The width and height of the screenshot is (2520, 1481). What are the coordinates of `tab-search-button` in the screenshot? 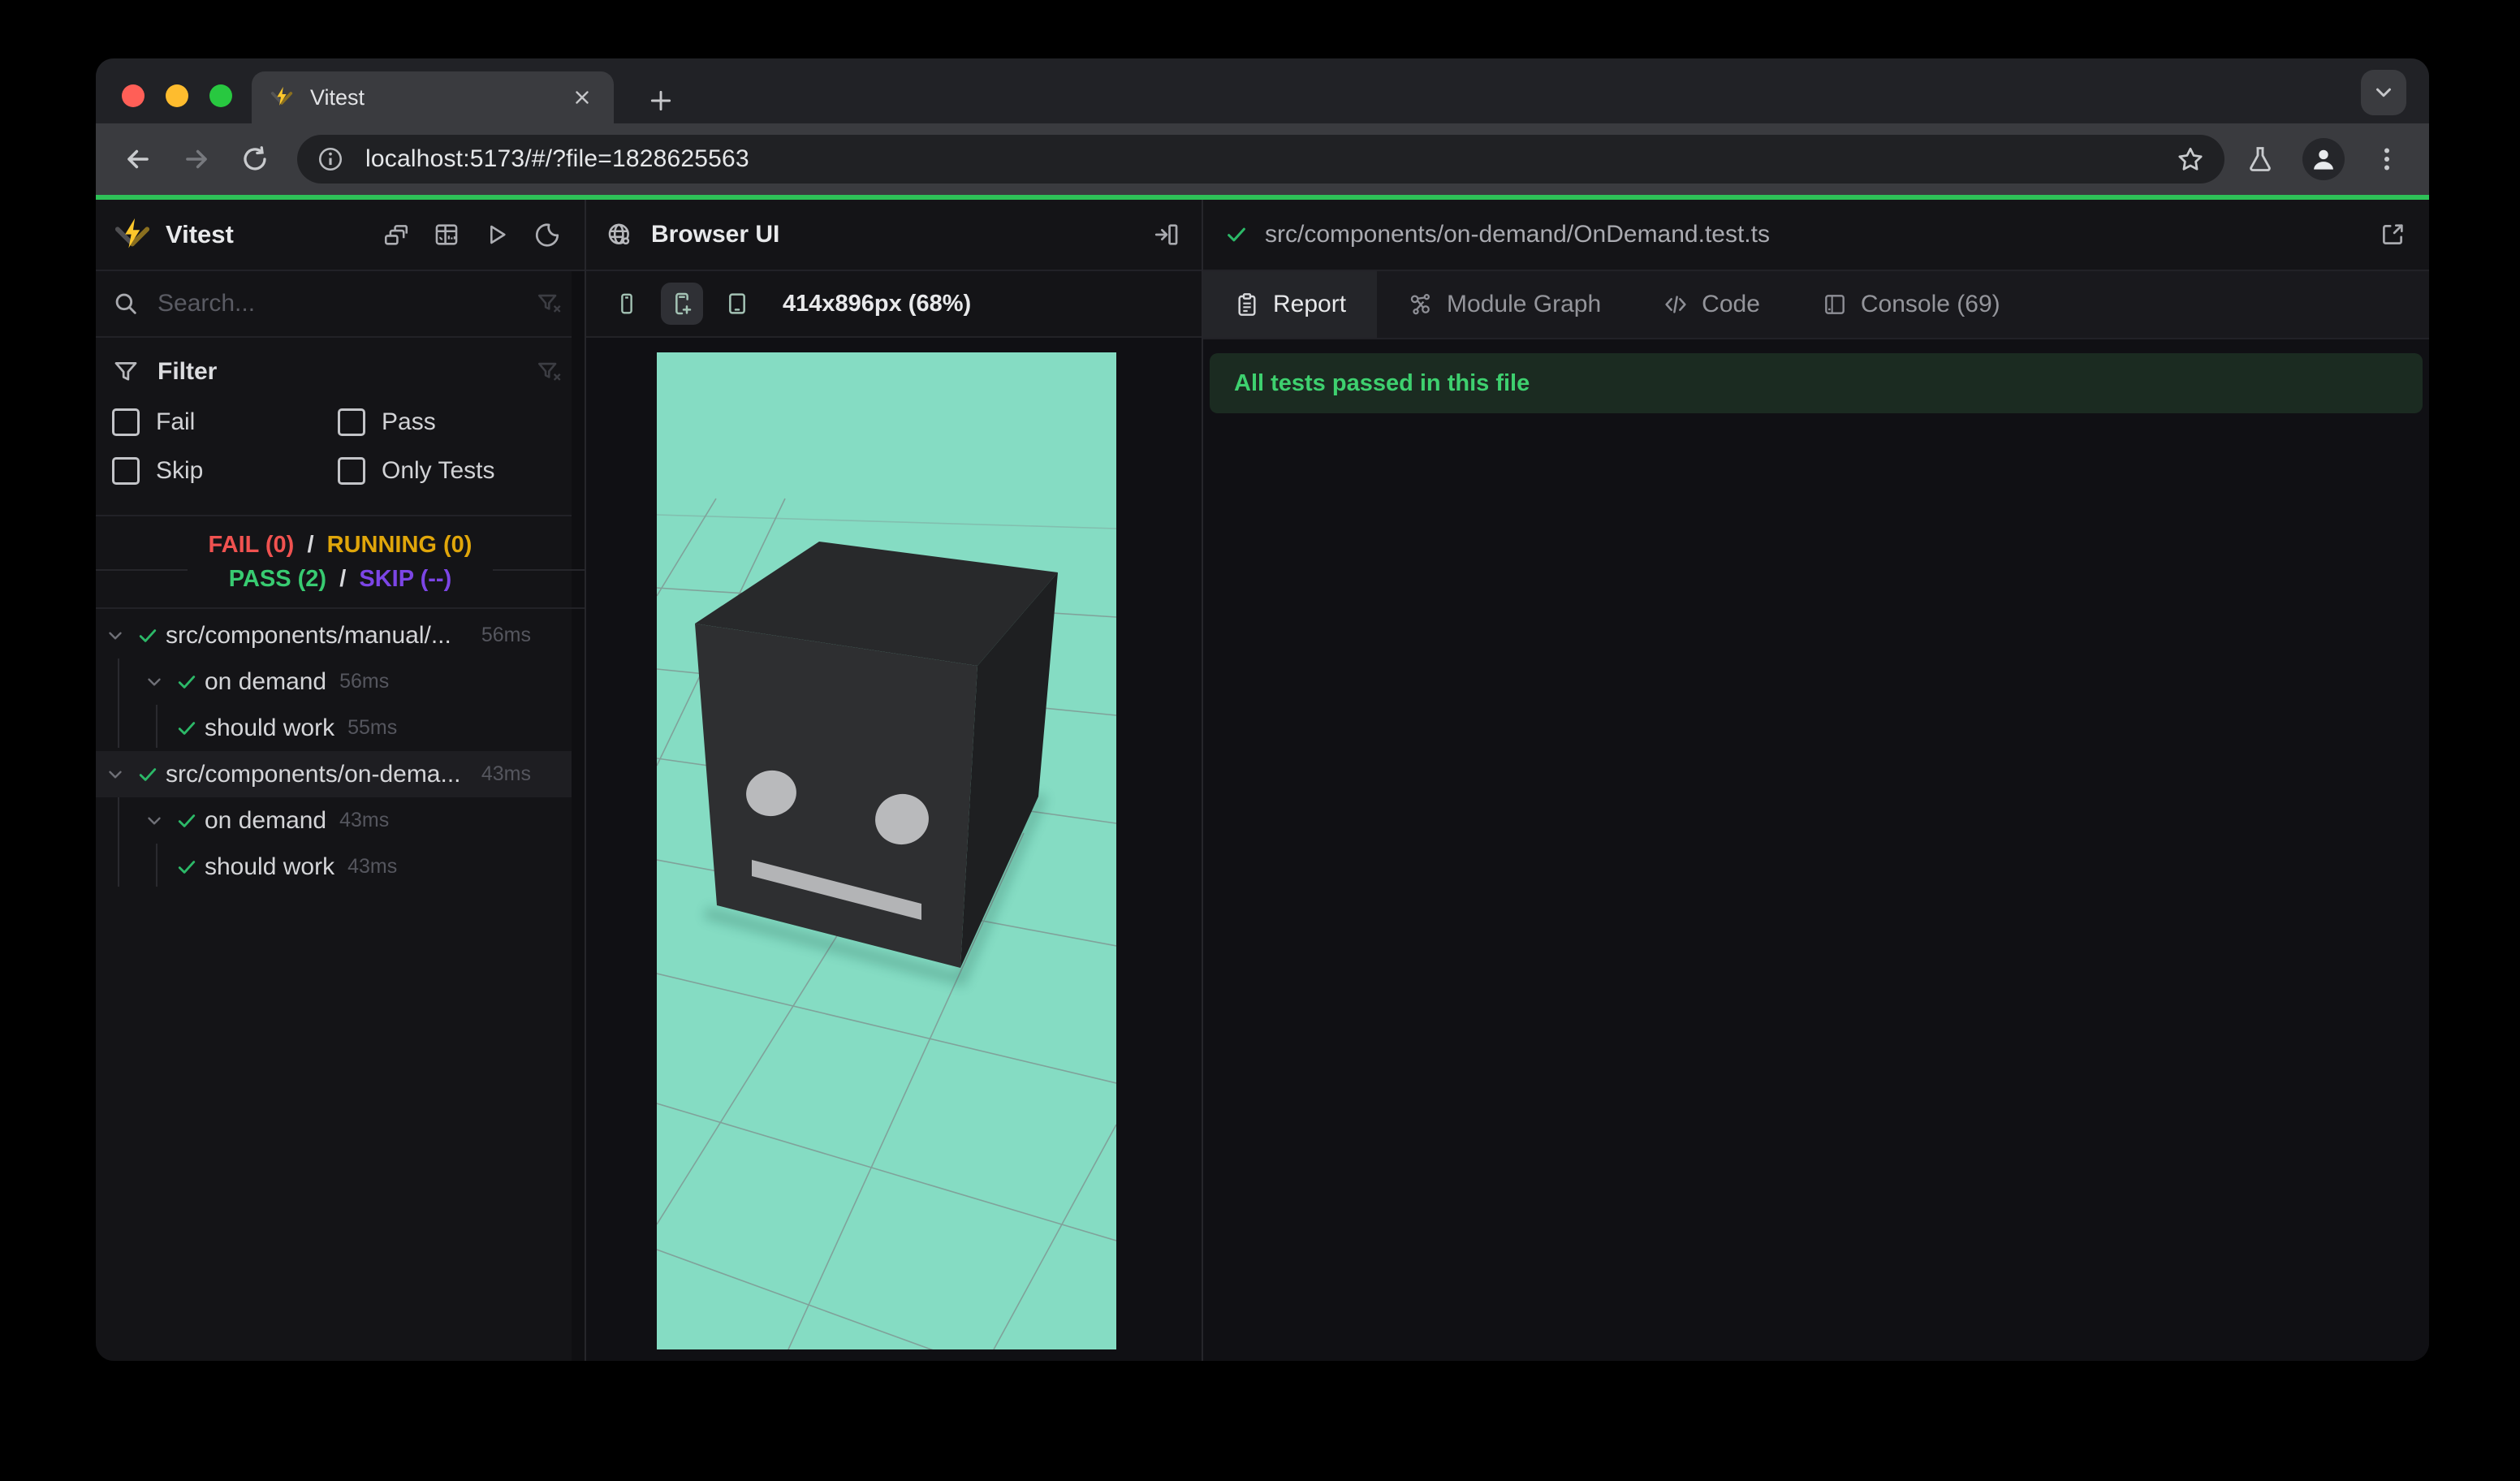 It's located at (2383, 92).